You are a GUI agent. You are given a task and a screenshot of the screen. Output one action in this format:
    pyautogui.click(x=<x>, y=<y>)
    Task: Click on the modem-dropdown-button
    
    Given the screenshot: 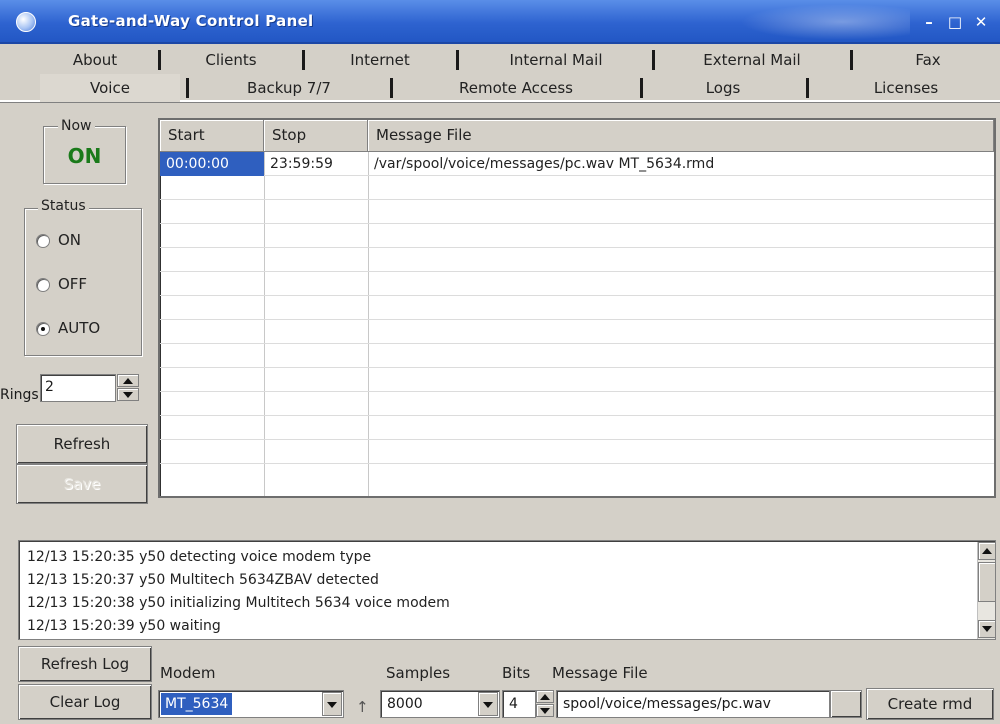 What is the action you would take?
    pyautogui.click(x=332, y=704)
    